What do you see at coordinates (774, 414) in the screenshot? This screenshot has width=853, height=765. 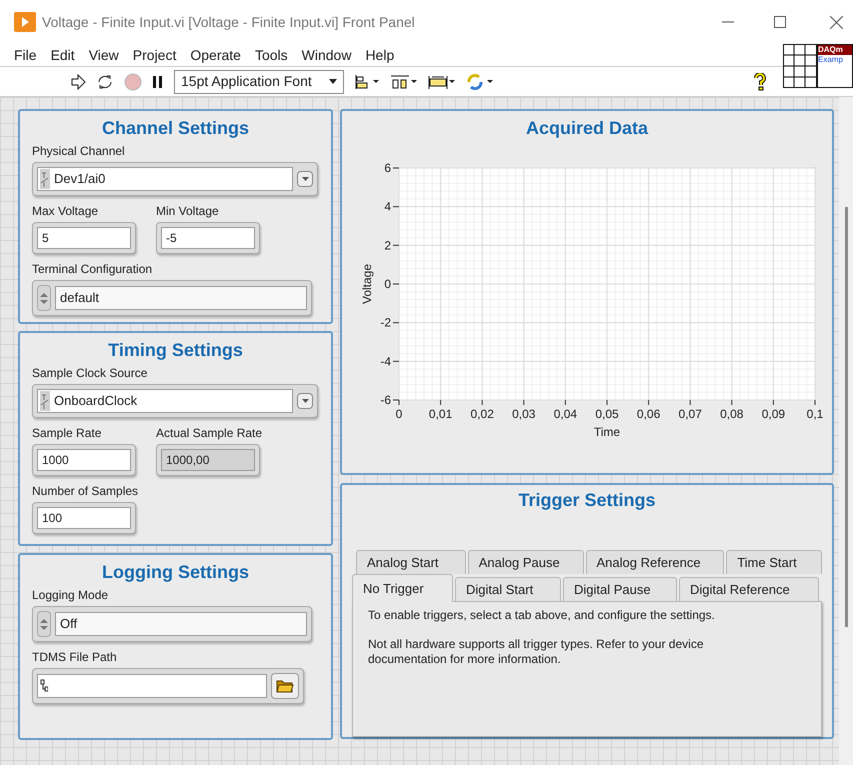 I see `x-tick-label: 0,09` at bounding box center [774, 414].